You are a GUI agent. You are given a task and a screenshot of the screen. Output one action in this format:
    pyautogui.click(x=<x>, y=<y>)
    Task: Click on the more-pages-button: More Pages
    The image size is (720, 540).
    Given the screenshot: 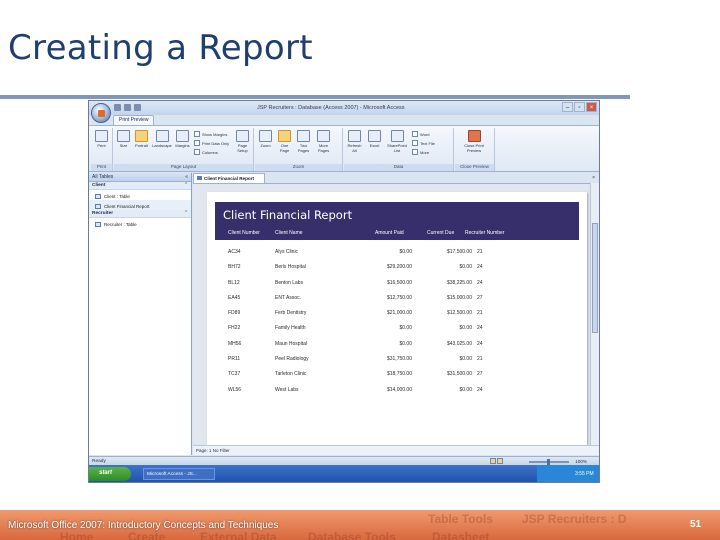 What is the action you would take?
    pyautogui.click(x=323, y=141)
    